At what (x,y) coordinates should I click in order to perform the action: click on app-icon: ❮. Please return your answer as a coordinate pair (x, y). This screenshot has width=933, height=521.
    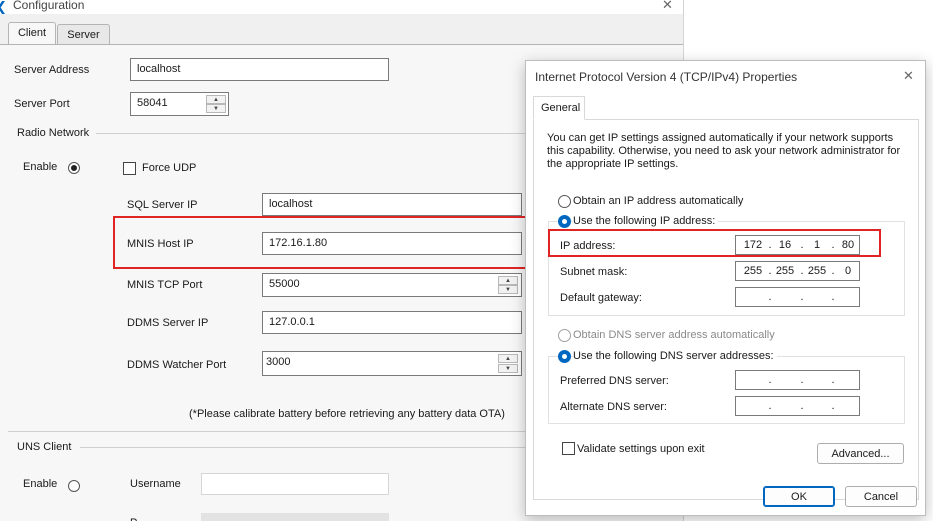
    Looking at the image, I should click on (3, 7).